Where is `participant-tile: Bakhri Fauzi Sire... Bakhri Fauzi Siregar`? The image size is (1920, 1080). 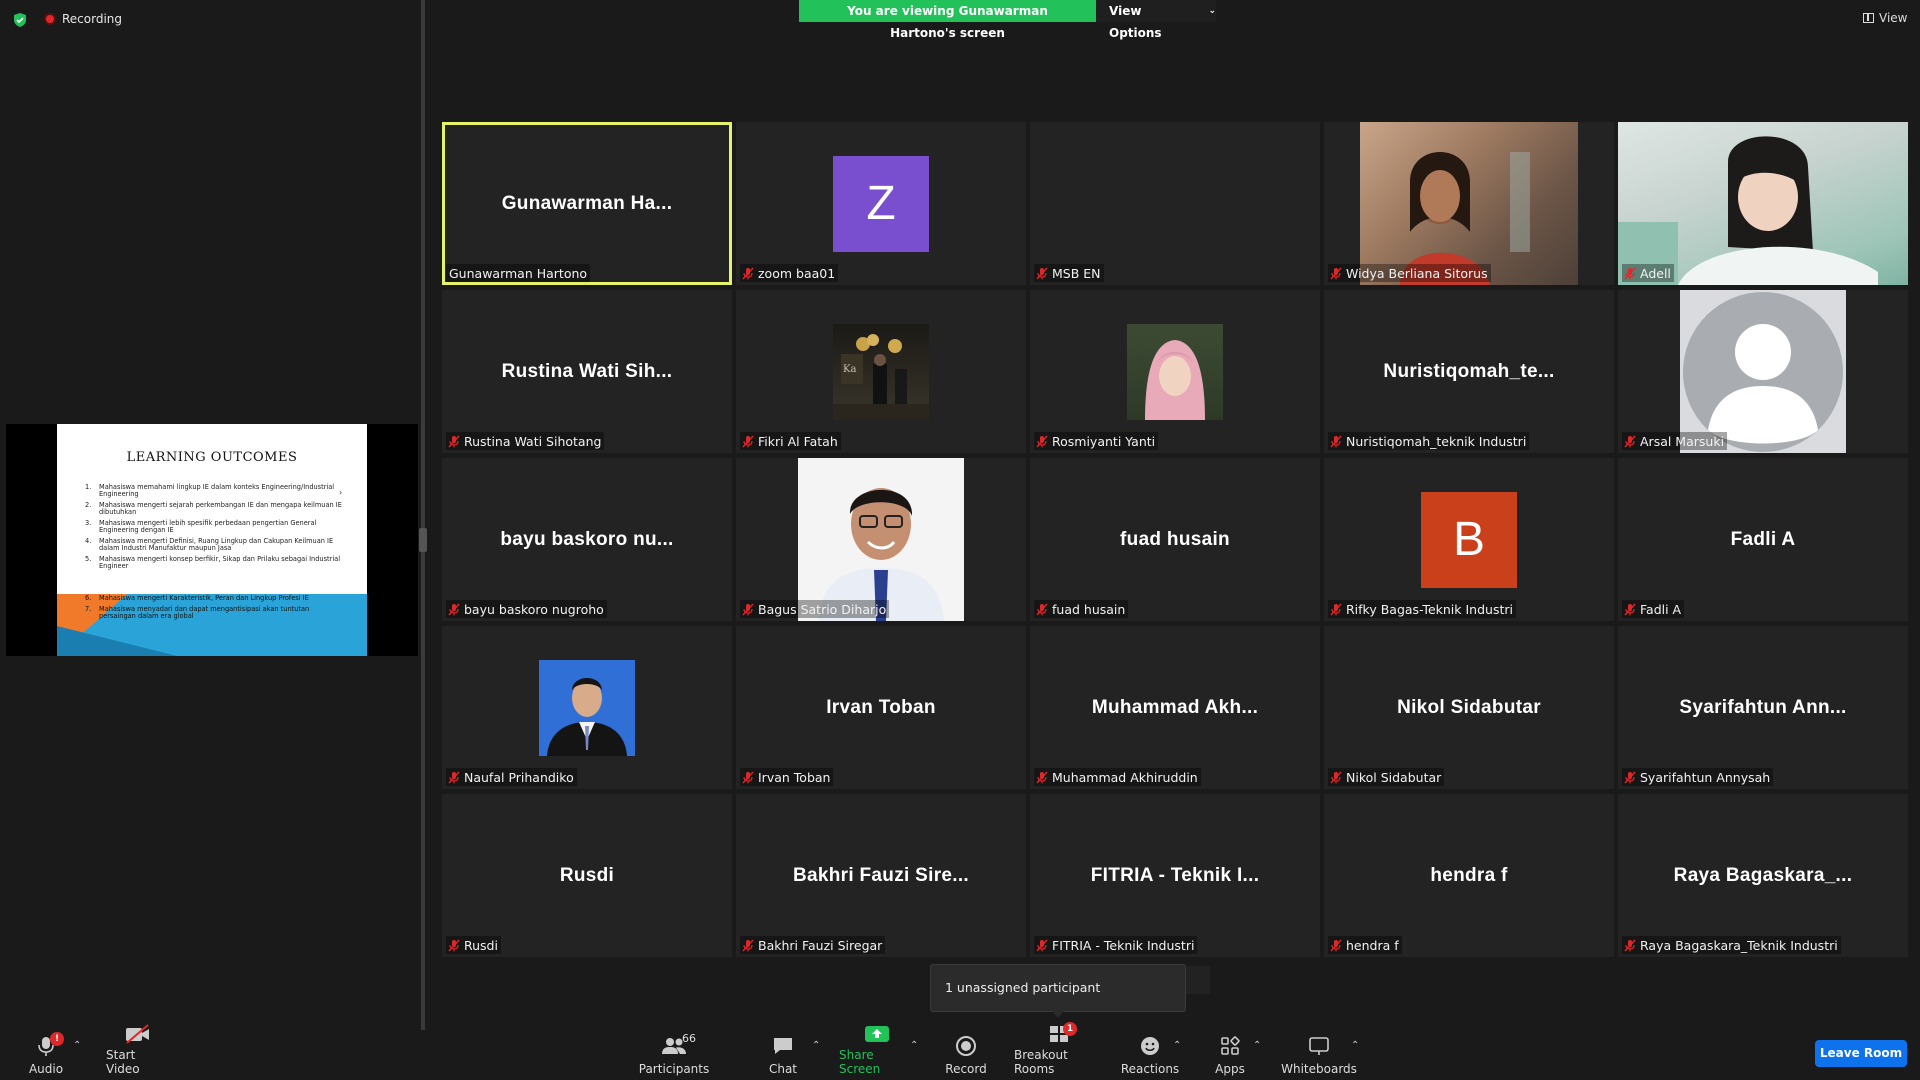 participant-tile: Bakhri Fauzi Sire... Bakhri Fauzi Siregar is located at coordinates (881, 875).